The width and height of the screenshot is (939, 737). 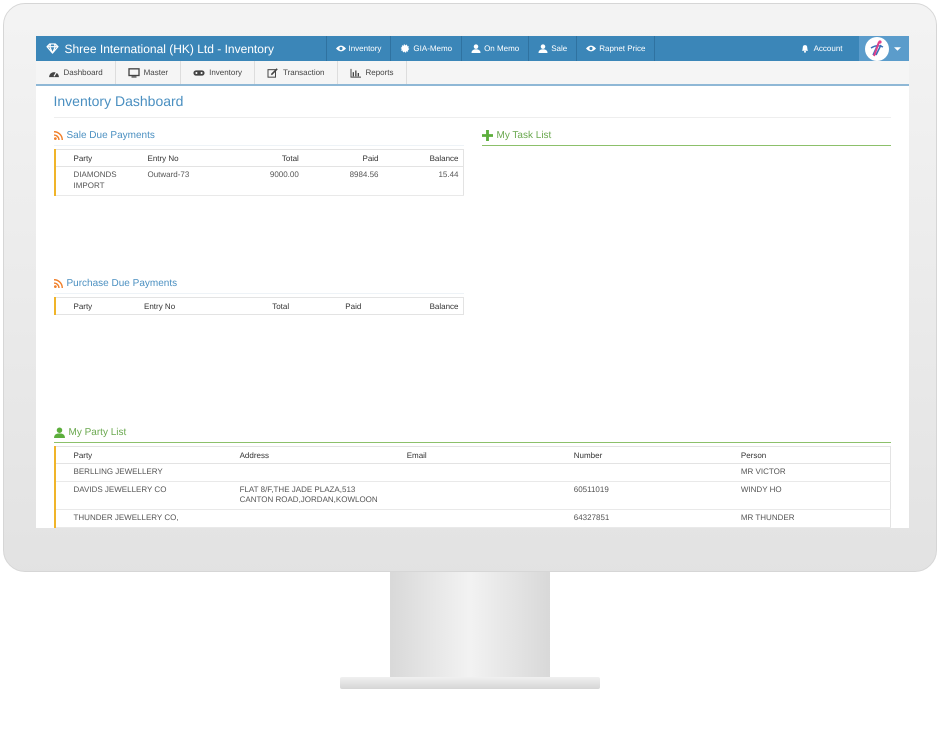 What do you see at coordinates (110, 136) in the screenshot?
I see `section-title: Sale Due Payments` at bounding box center [110, 136].